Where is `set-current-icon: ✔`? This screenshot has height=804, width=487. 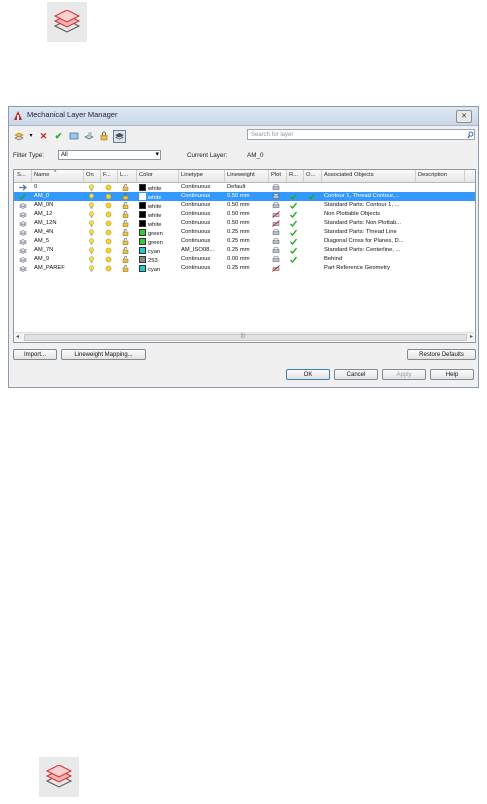
set-current-icon: ✔ is located at coordinates (58, 136).